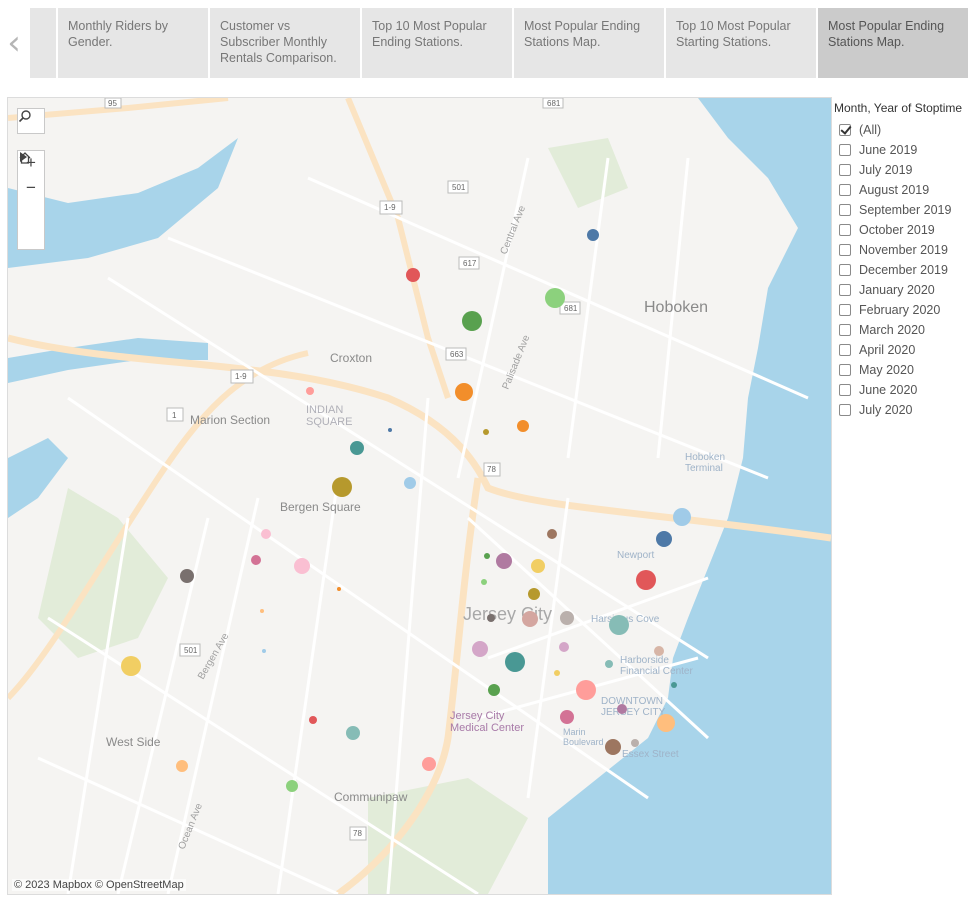 The image size is (978, 900). I want to click on tab-top10-starting-stations: Top 10 Most Popular Starting Stations., so click(741, 43).